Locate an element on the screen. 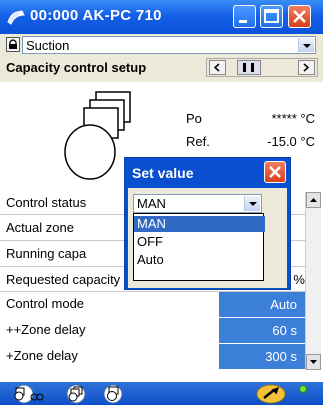 This screenshot has height=405, width=323. minimize-button is located at coordinates (244, 16).